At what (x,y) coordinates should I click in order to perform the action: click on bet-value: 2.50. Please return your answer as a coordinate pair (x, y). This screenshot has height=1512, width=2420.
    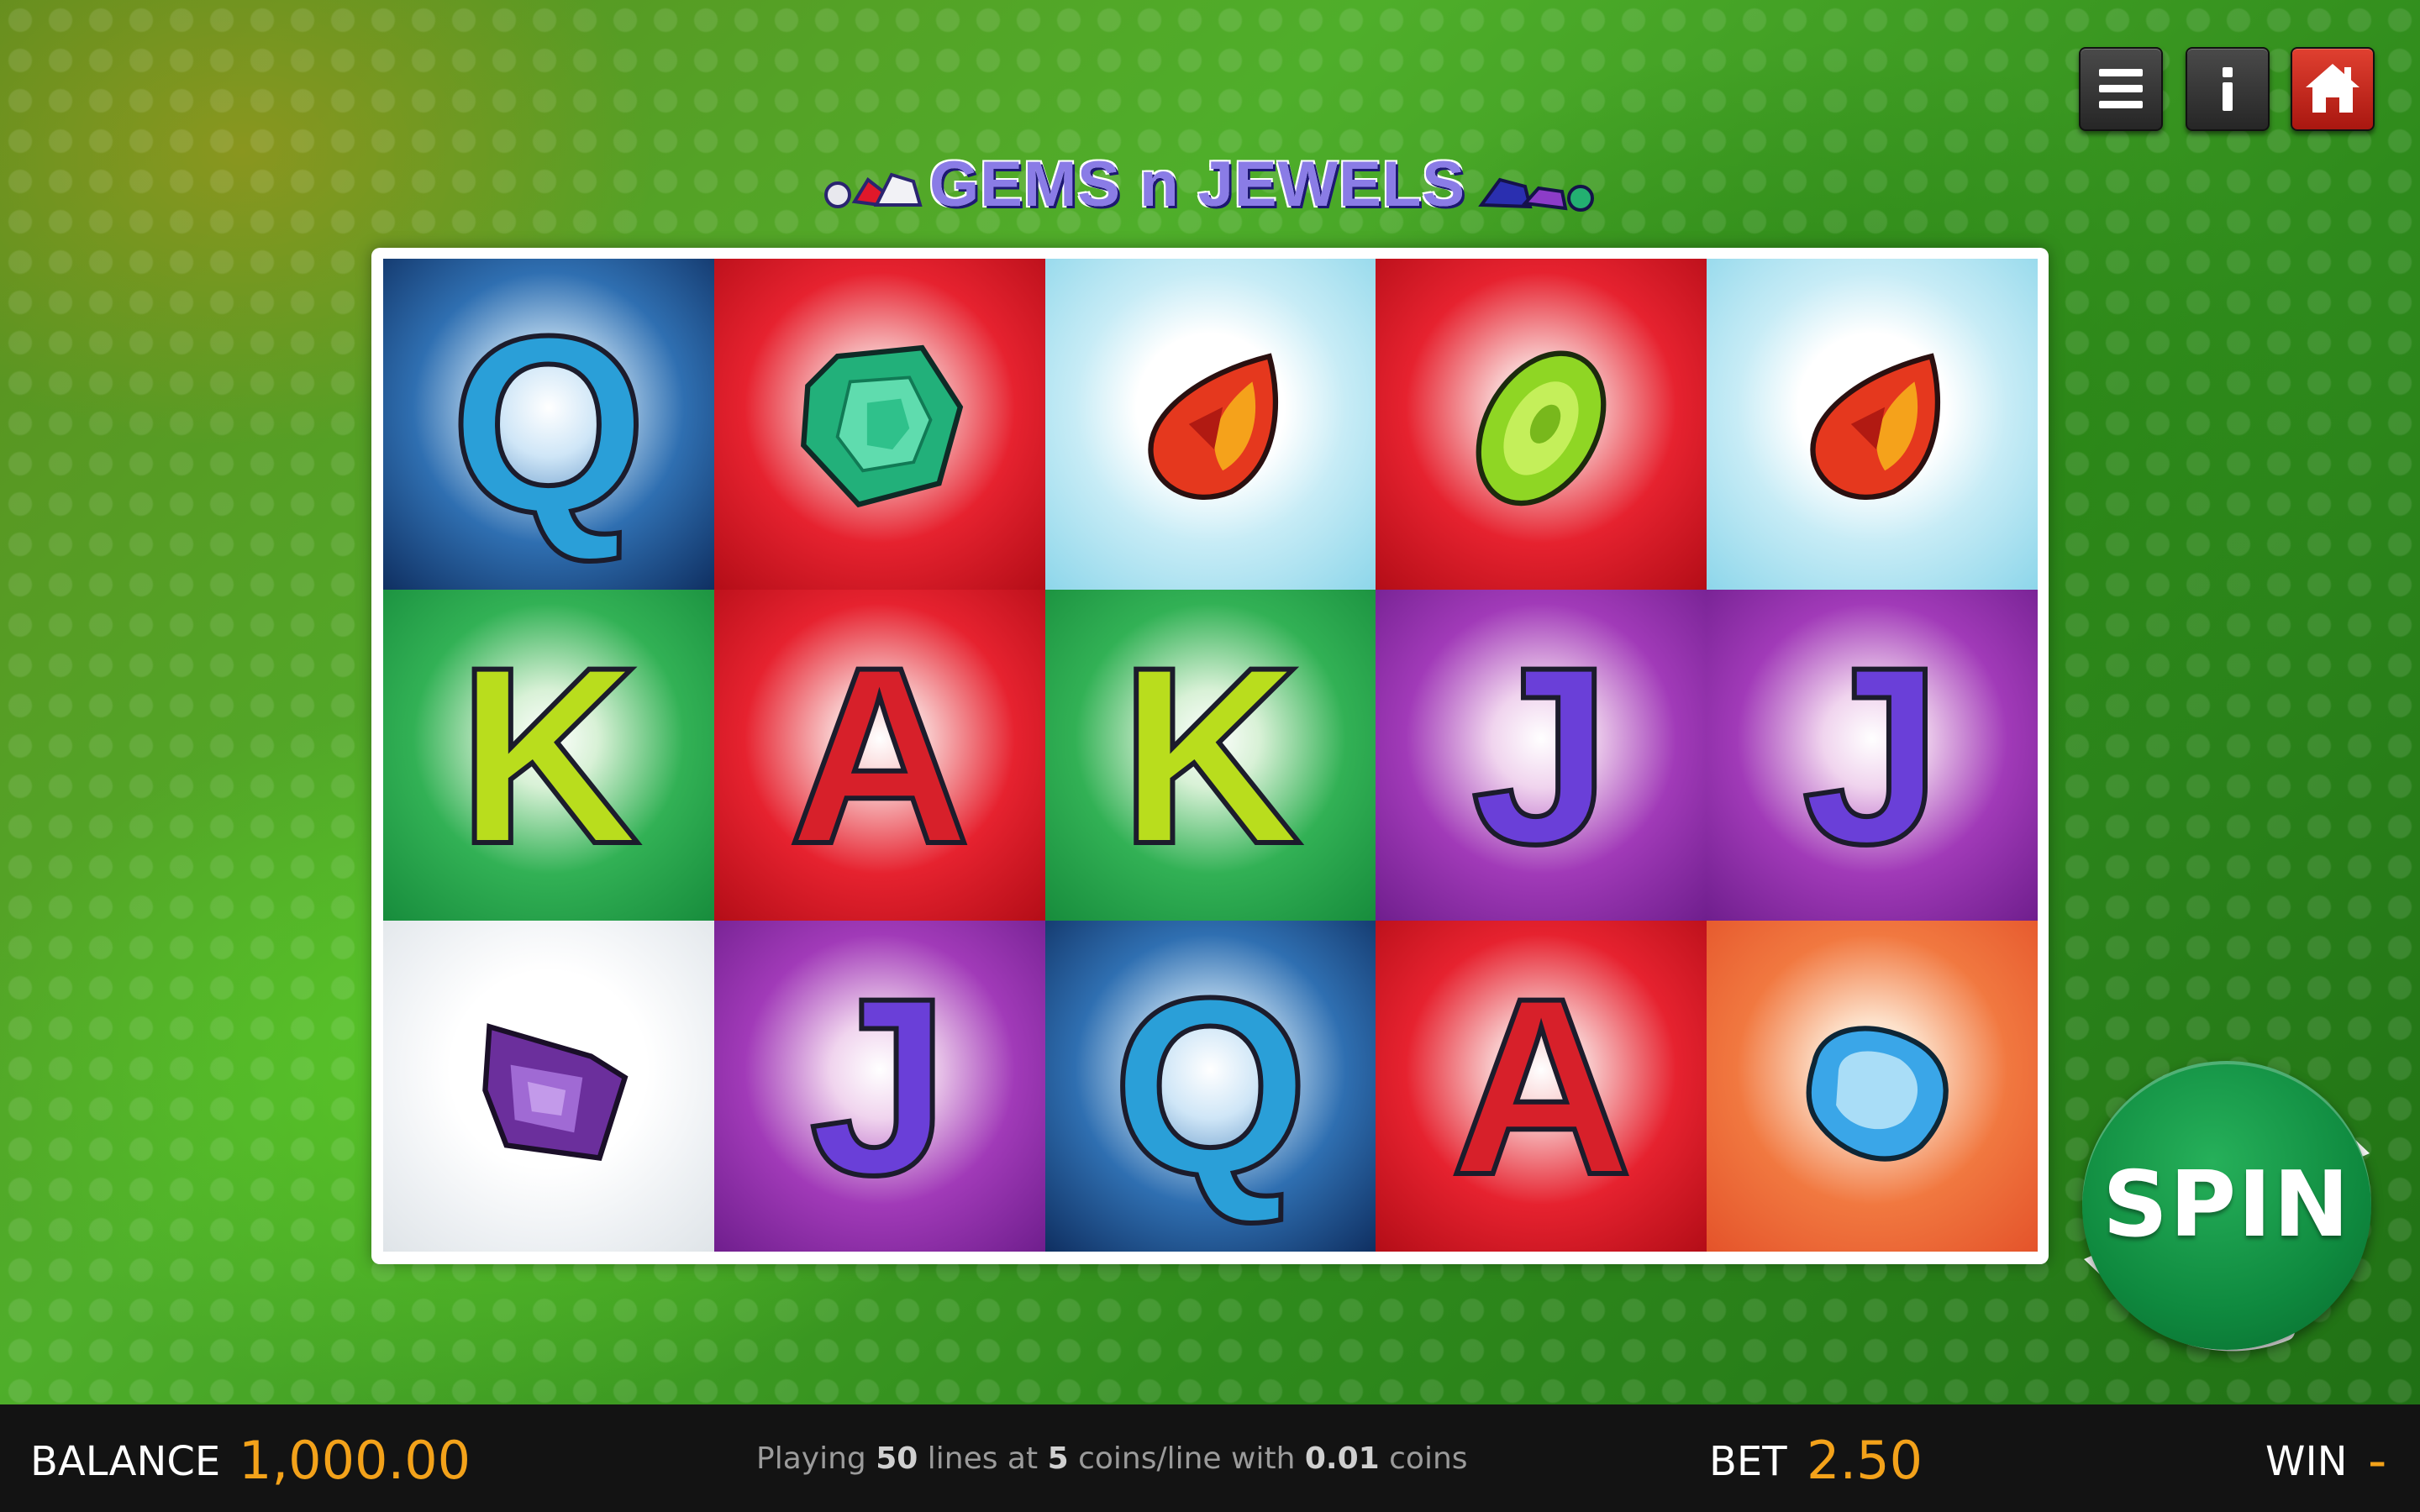
    Looking at the image, I should click on (1865, 1460).